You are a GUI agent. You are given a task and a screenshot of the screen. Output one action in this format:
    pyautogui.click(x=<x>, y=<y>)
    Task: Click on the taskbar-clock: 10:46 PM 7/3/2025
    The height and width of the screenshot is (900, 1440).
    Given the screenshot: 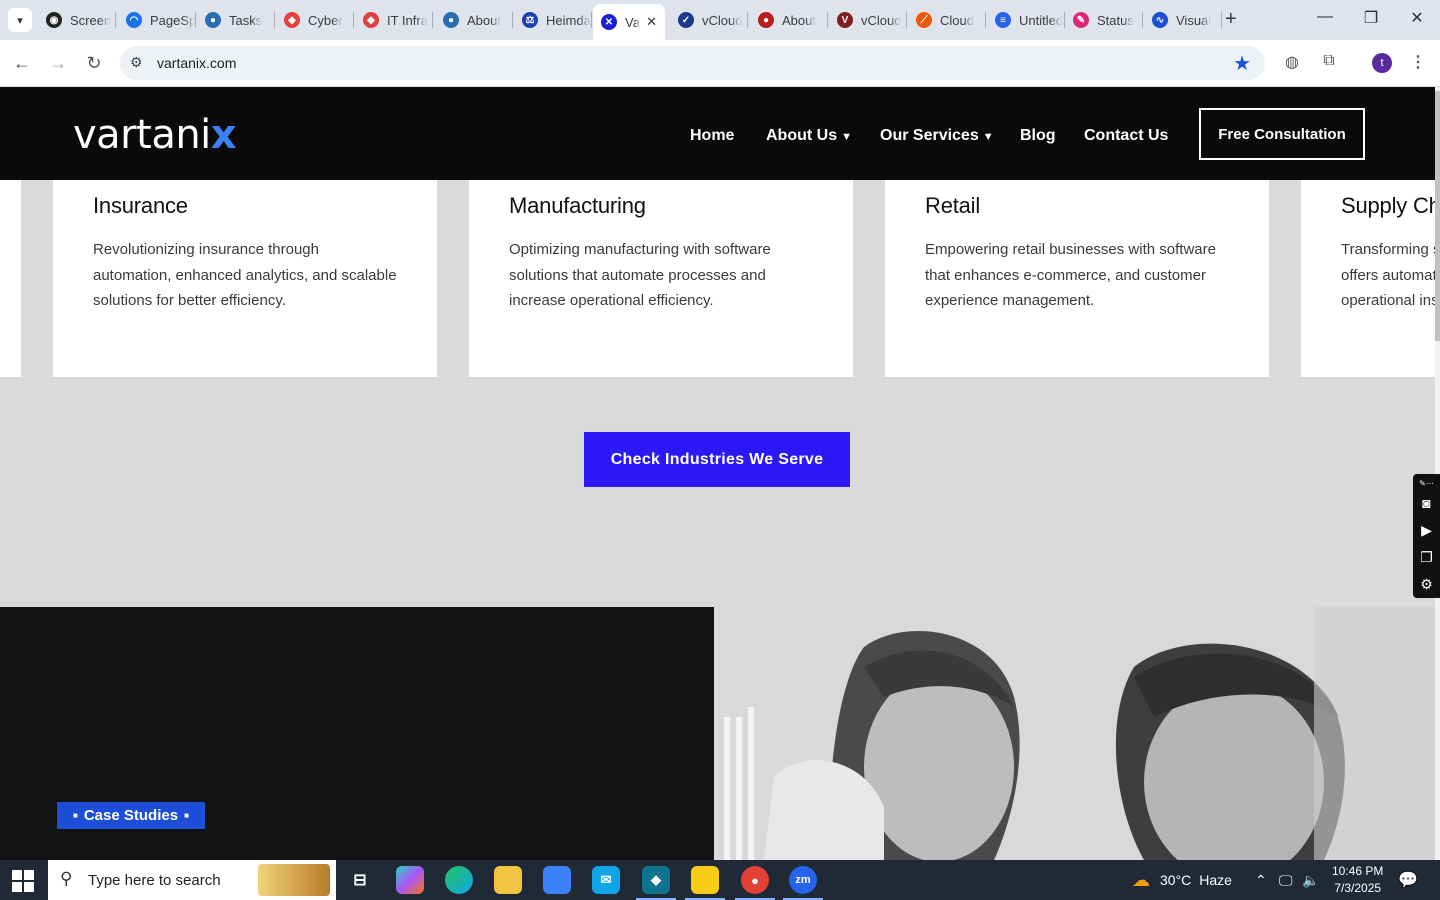 What is the action you would take?
    pyautogui.click(x=1357, y=880)
    